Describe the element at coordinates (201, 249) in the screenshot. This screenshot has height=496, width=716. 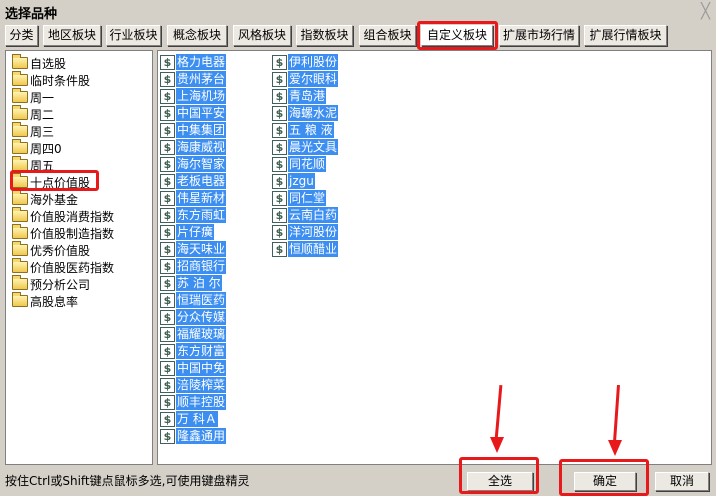
I see `stock-item-label: 海天味业` at that location.